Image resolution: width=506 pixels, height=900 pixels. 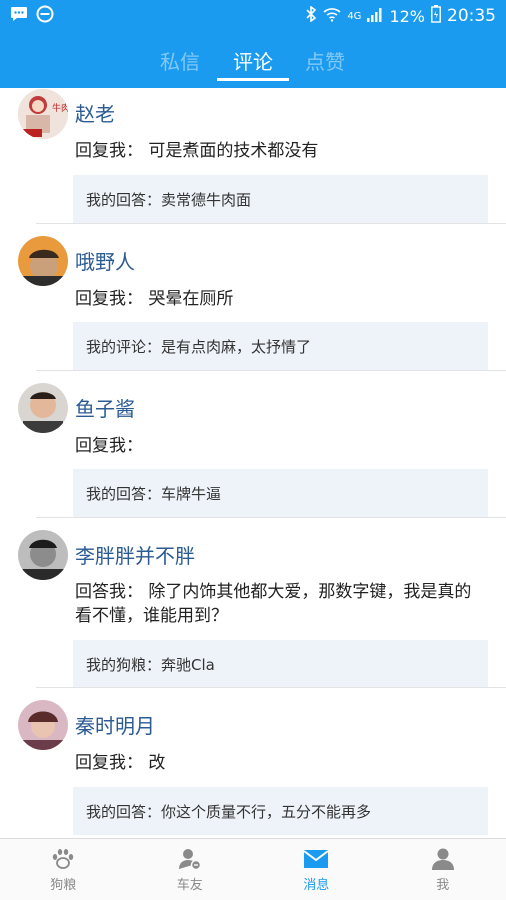 What do you see at coordinates (325, 60) in the screenshot?
I see `tab-likes: 点赞` at bounding box center [325, 60].